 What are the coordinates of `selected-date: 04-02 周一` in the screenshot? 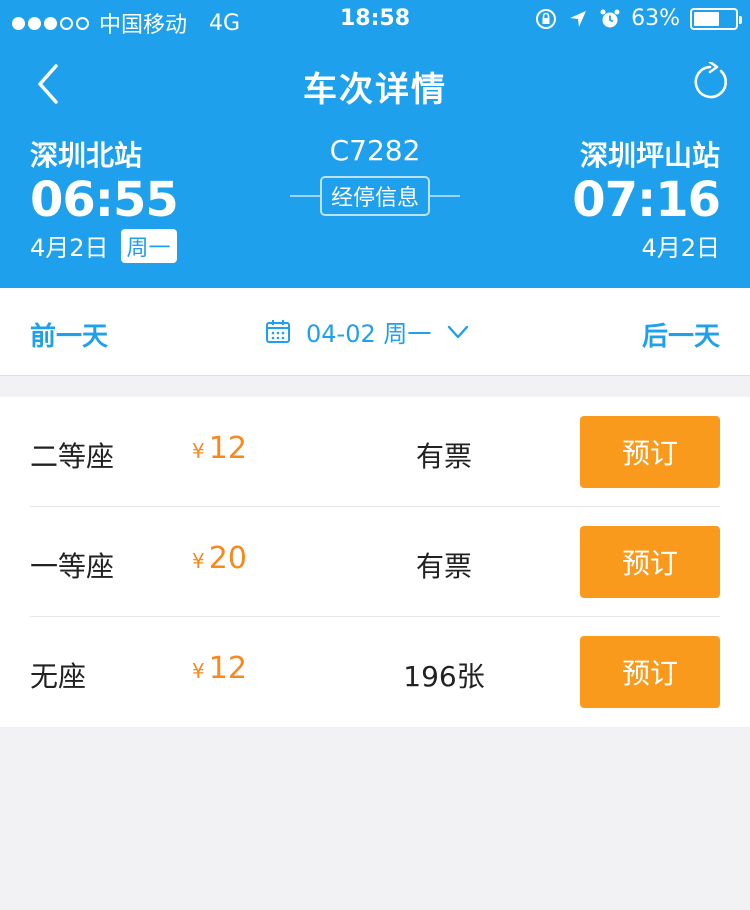 It's located at (369, 334).